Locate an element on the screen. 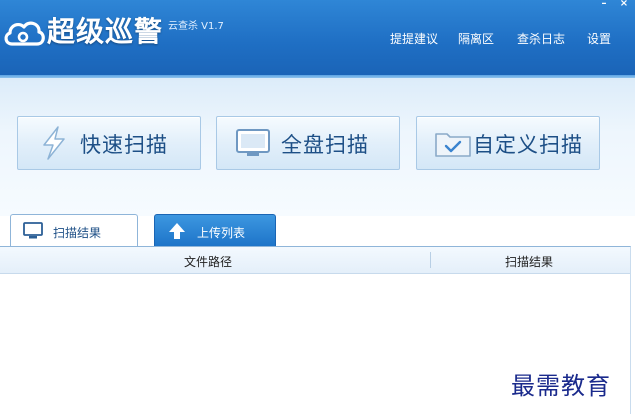 The width and height of the screenshot is (635, 414). tab-upload-list-label: 上传列表 is located at coordinates (221, 233).